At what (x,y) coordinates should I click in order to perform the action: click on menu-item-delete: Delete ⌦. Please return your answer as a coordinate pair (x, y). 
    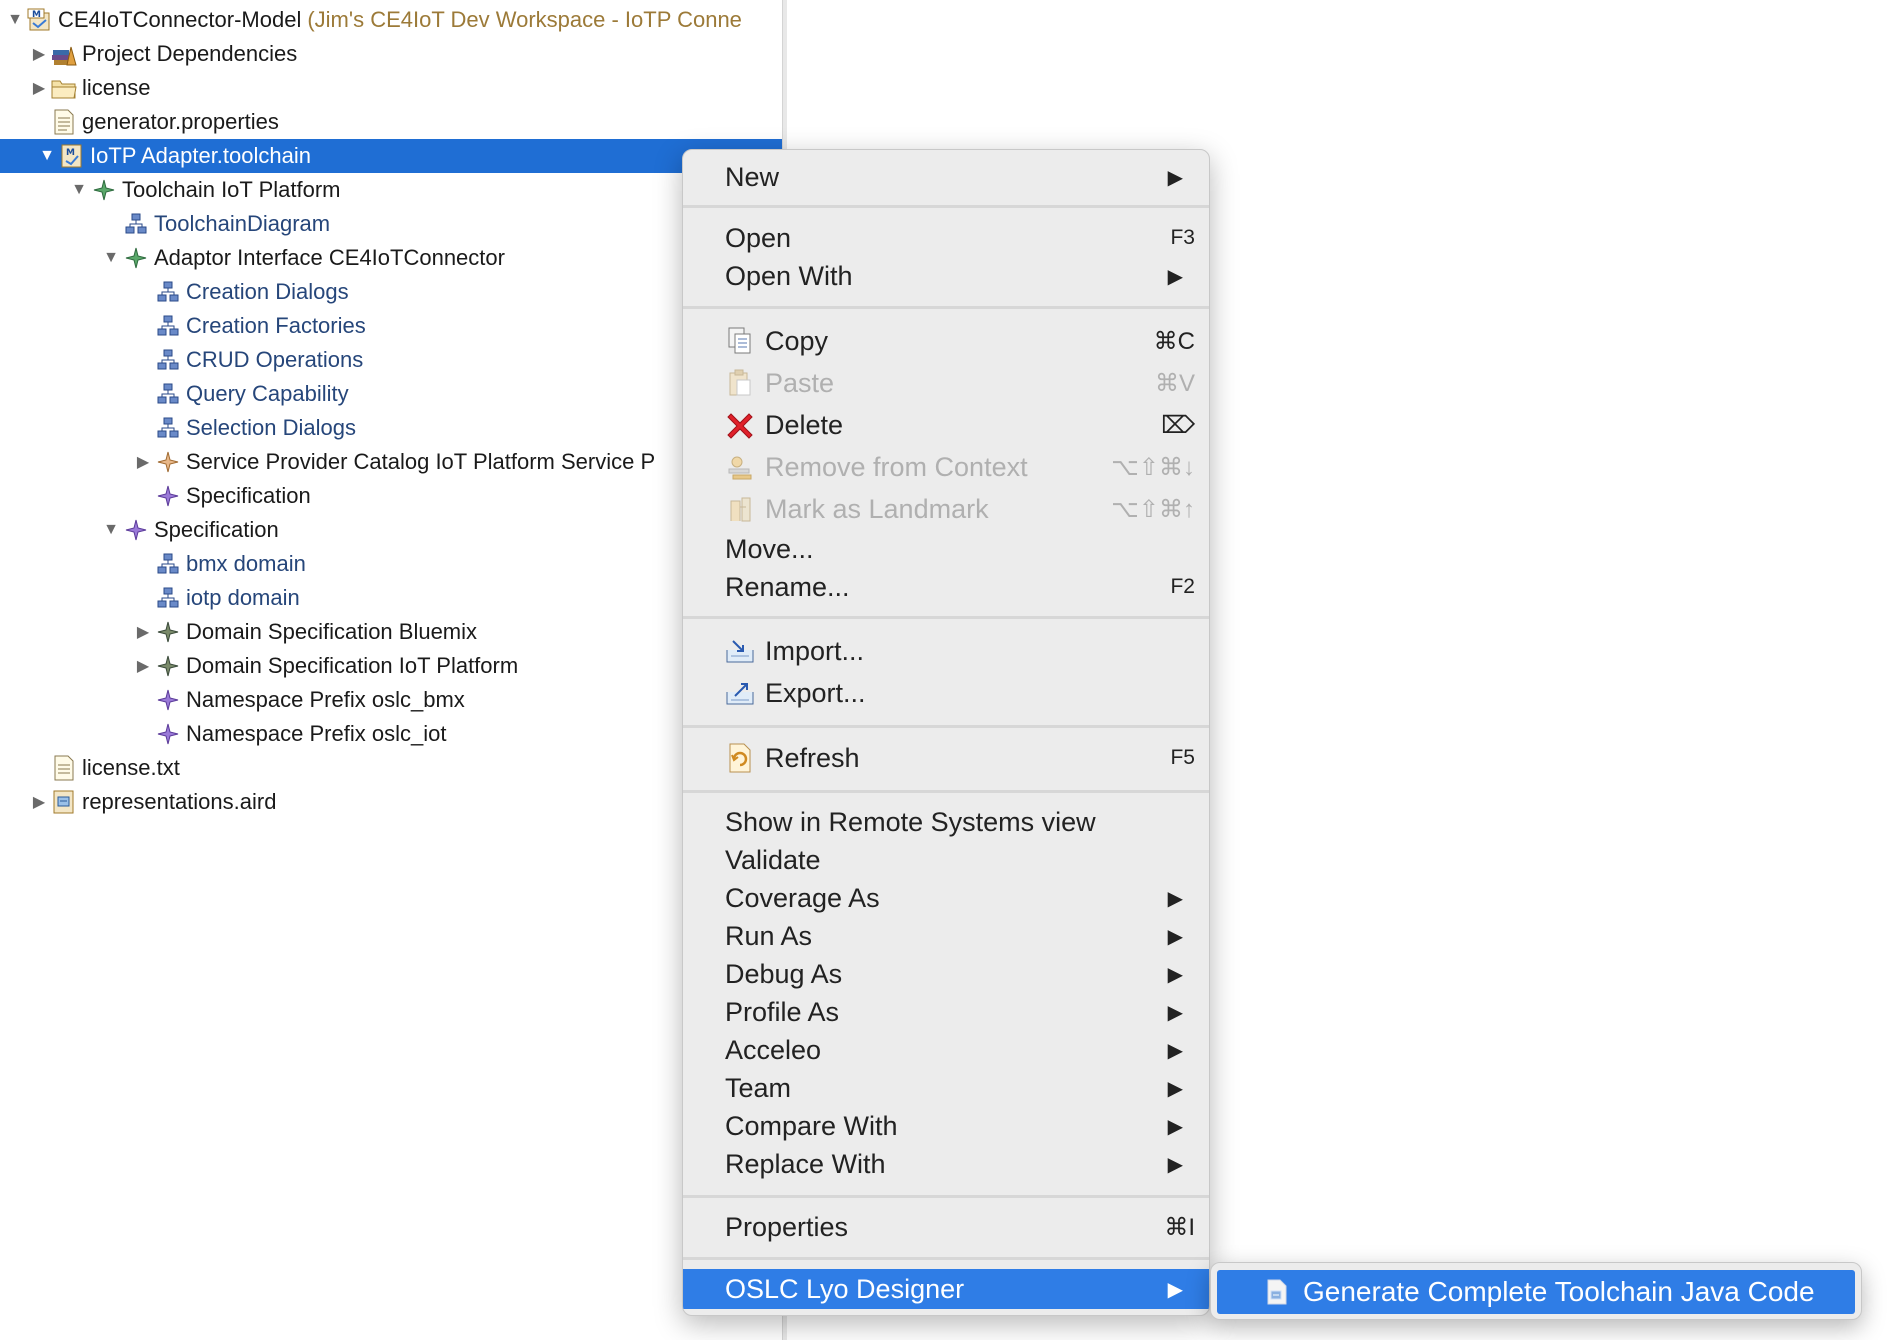
    Looking at the image, I should click on (946, 425).